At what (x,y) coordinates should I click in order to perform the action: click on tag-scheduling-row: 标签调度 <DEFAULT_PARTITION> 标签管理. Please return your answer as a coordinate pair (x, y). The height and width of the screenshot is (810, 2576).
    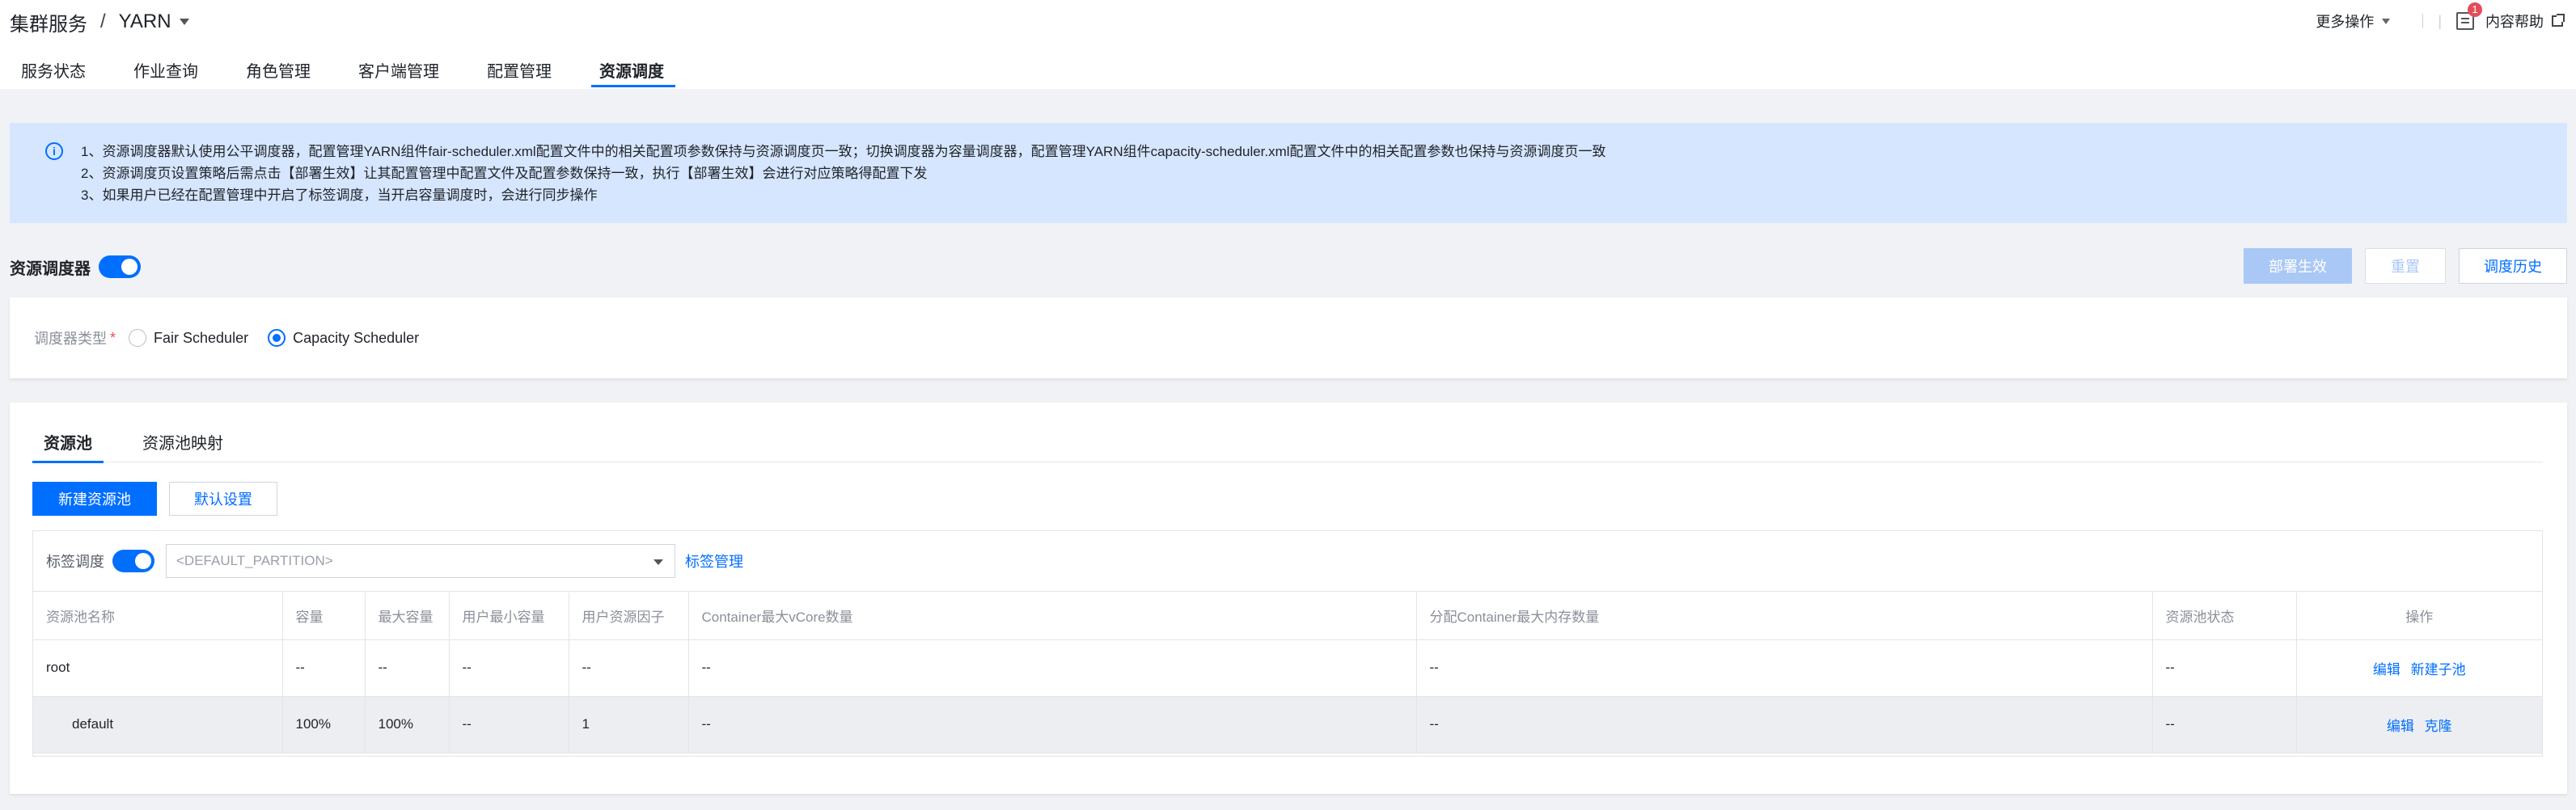
    Looking at the image, I should click on (1288, 561).